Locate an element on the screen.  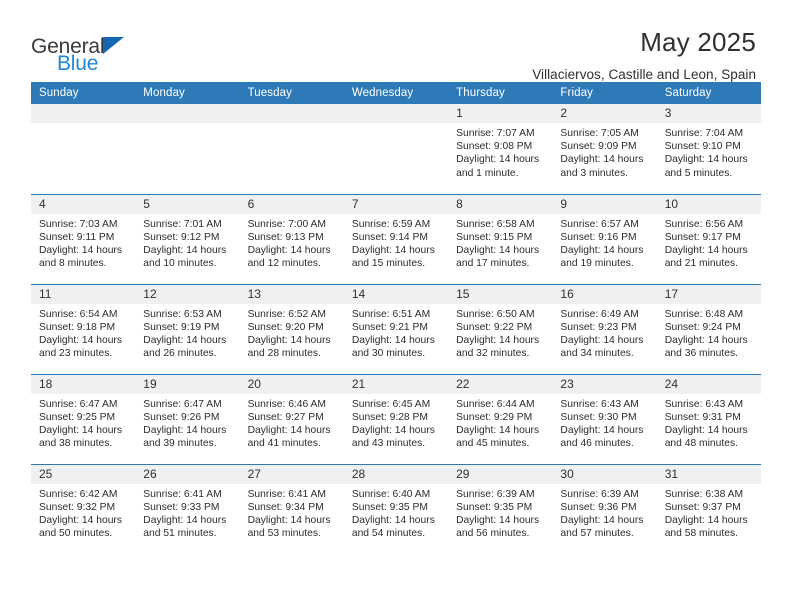
sunrise-text: Sunrise: 7:01 AM is located at coordinates (182, 224).